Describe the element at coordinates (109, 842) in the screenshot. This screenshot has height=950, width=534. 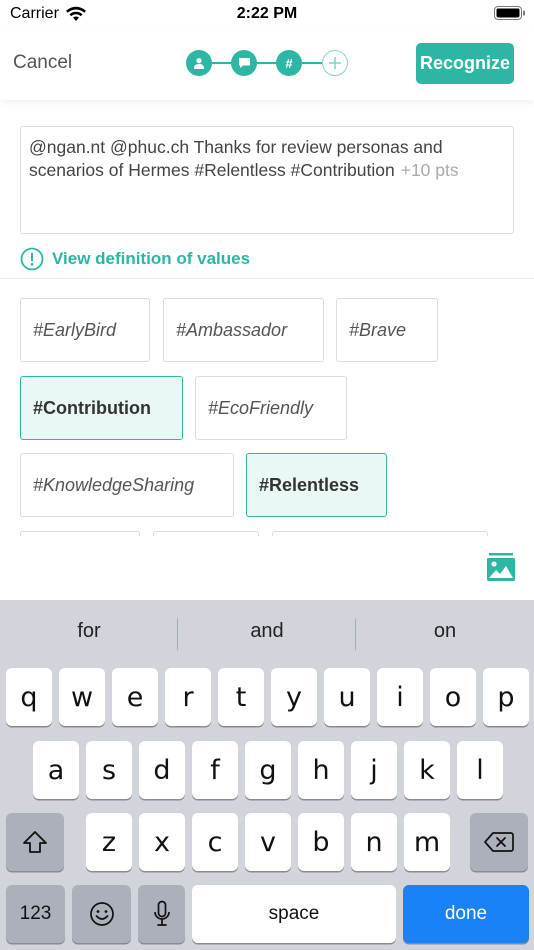
I see `key-z: z` at that location.